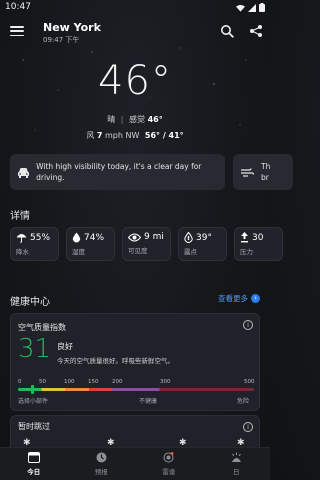  I want to click on battery-icon, so click(262, 7).